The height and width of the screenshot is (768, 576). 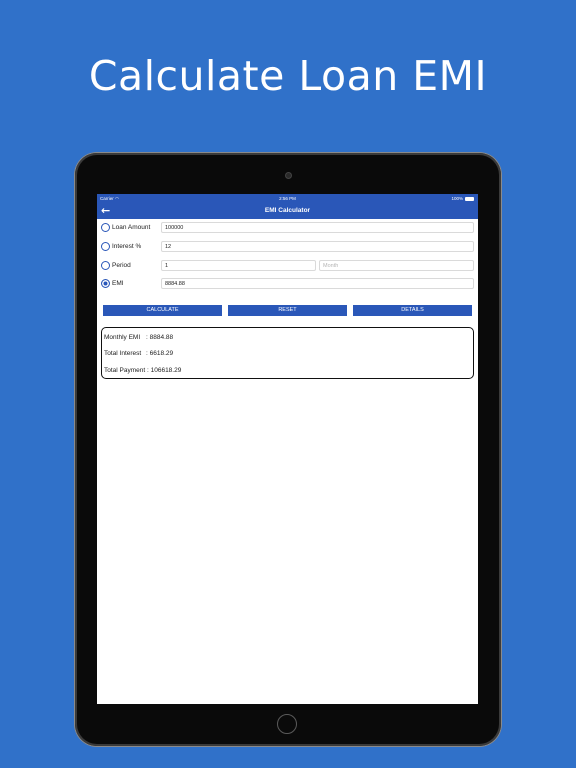 What do you see at coordinates (127, 246) in the screenshot?
I see `interest-label: Interest %` at bounding box center [127, 246].